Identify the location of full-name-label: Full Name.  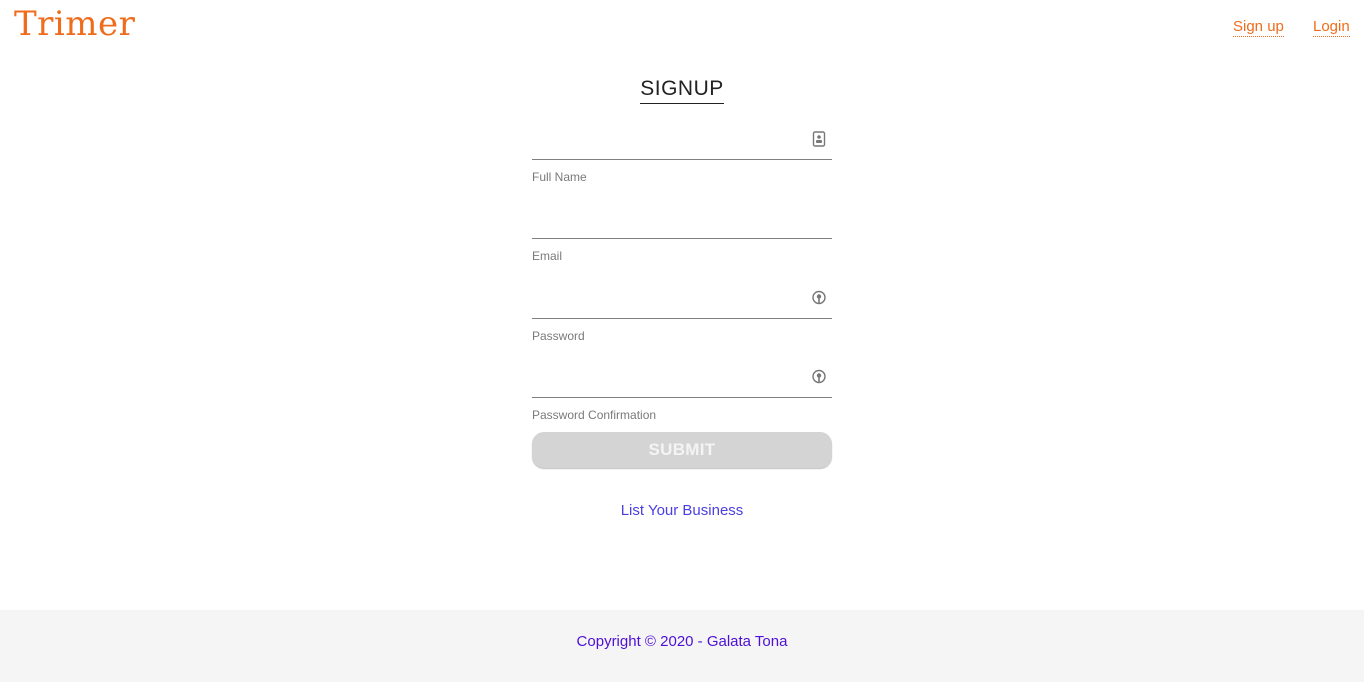
(559, 177).